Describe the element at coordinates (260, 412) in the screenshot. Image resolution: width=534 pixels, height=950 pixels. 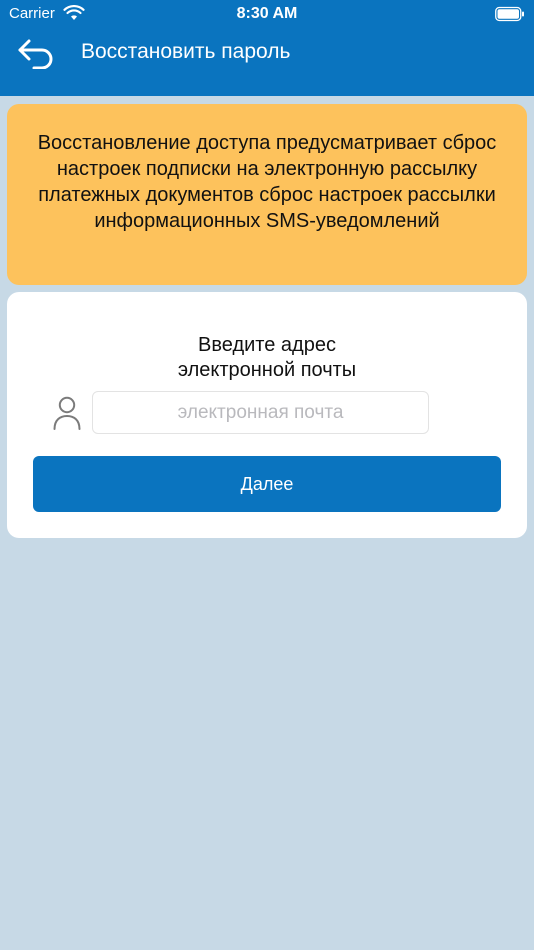
I see `email-input` at that location.